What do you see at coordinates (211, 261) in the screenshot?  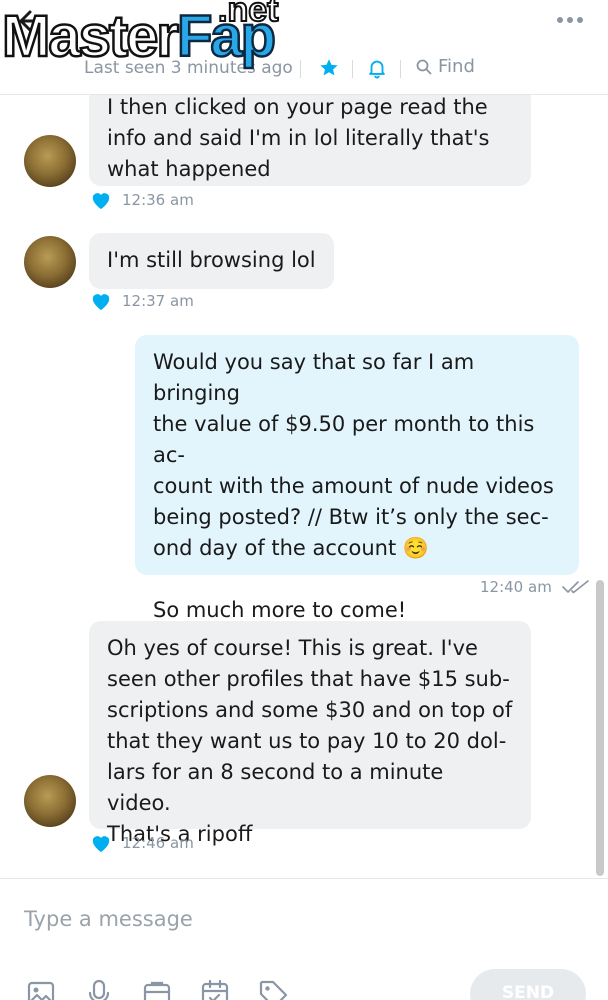 I see `message-bubble-incoming: I'm still browsing lol` at bounding box center [211, 261].